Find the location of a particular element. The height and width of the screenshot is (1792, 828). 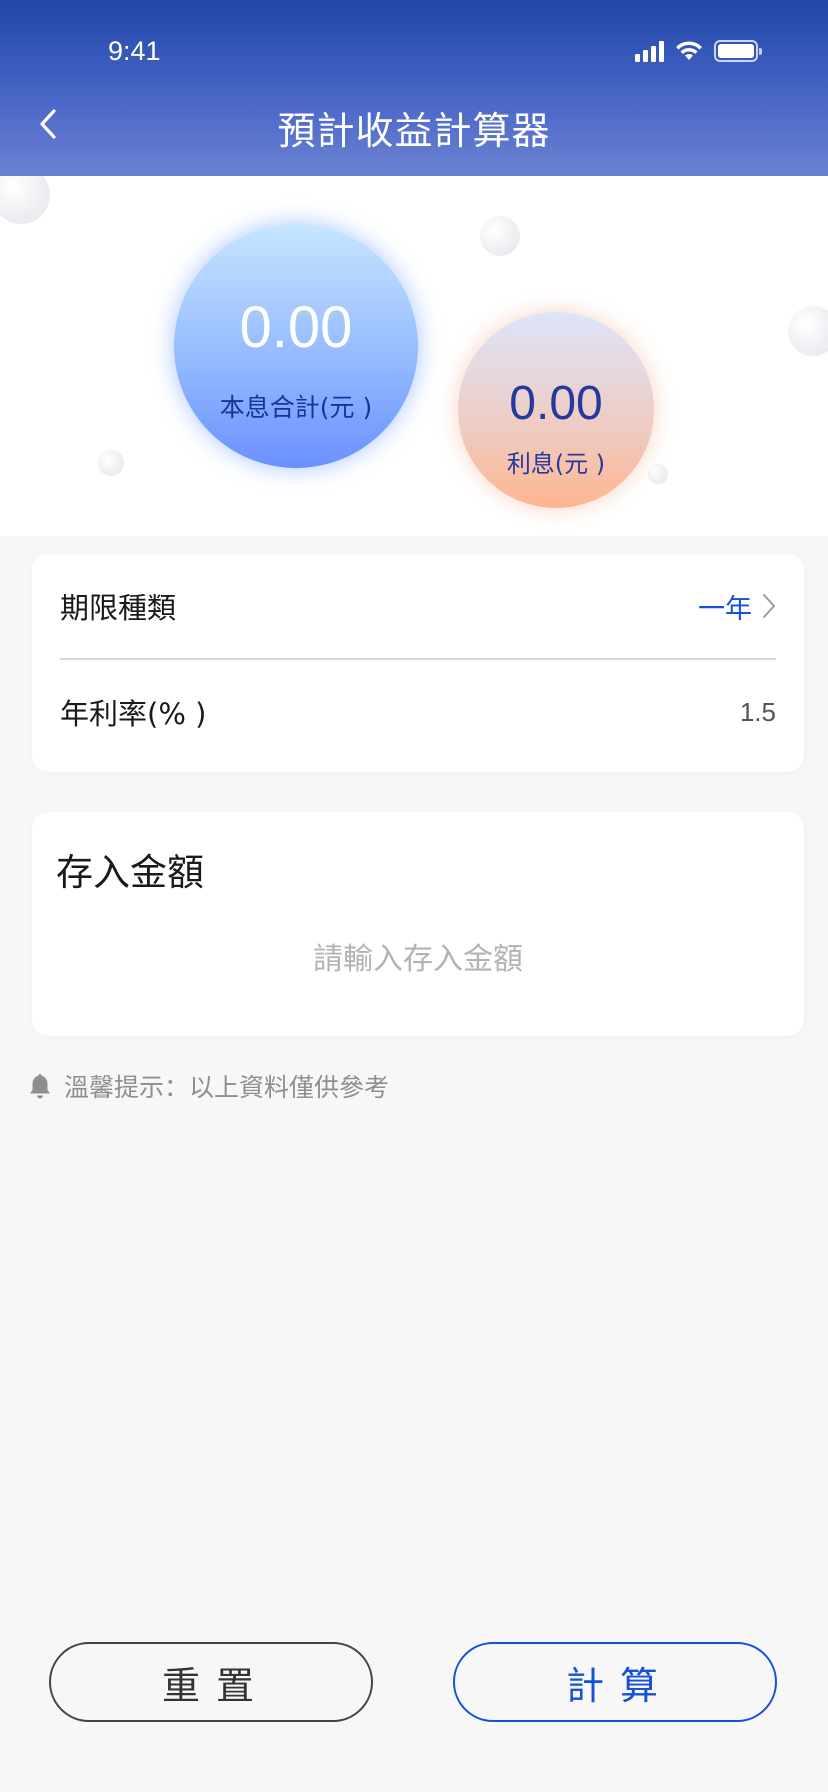

annual-rate-label: 年利率(% ) is located at coordinates (133, 714).